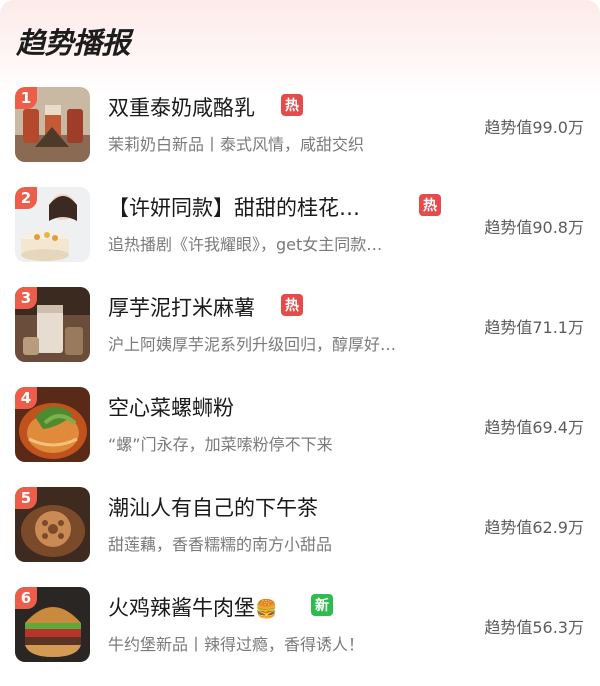 The height and width of the screenshot is (686, 600). Describe the element at coordinates (26, 198) in the screenshot. I see `rank-badge: 2` at that location.